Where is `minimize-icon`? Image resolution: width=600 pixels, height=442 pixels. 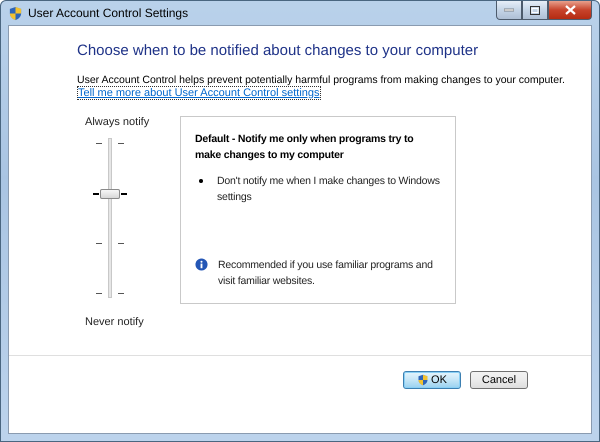
minimize-icon is located at coordinates (509, 10).